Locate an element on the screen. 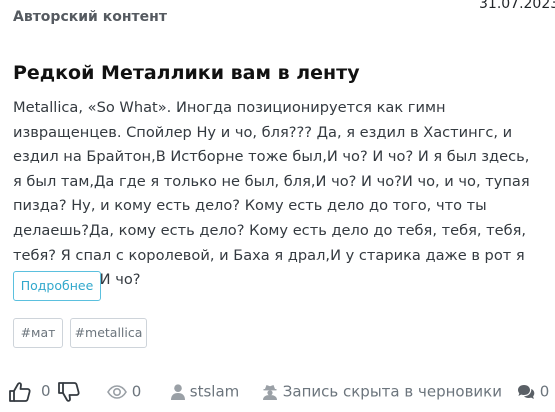  author-link: stslam is located at coordinates (205, 391).